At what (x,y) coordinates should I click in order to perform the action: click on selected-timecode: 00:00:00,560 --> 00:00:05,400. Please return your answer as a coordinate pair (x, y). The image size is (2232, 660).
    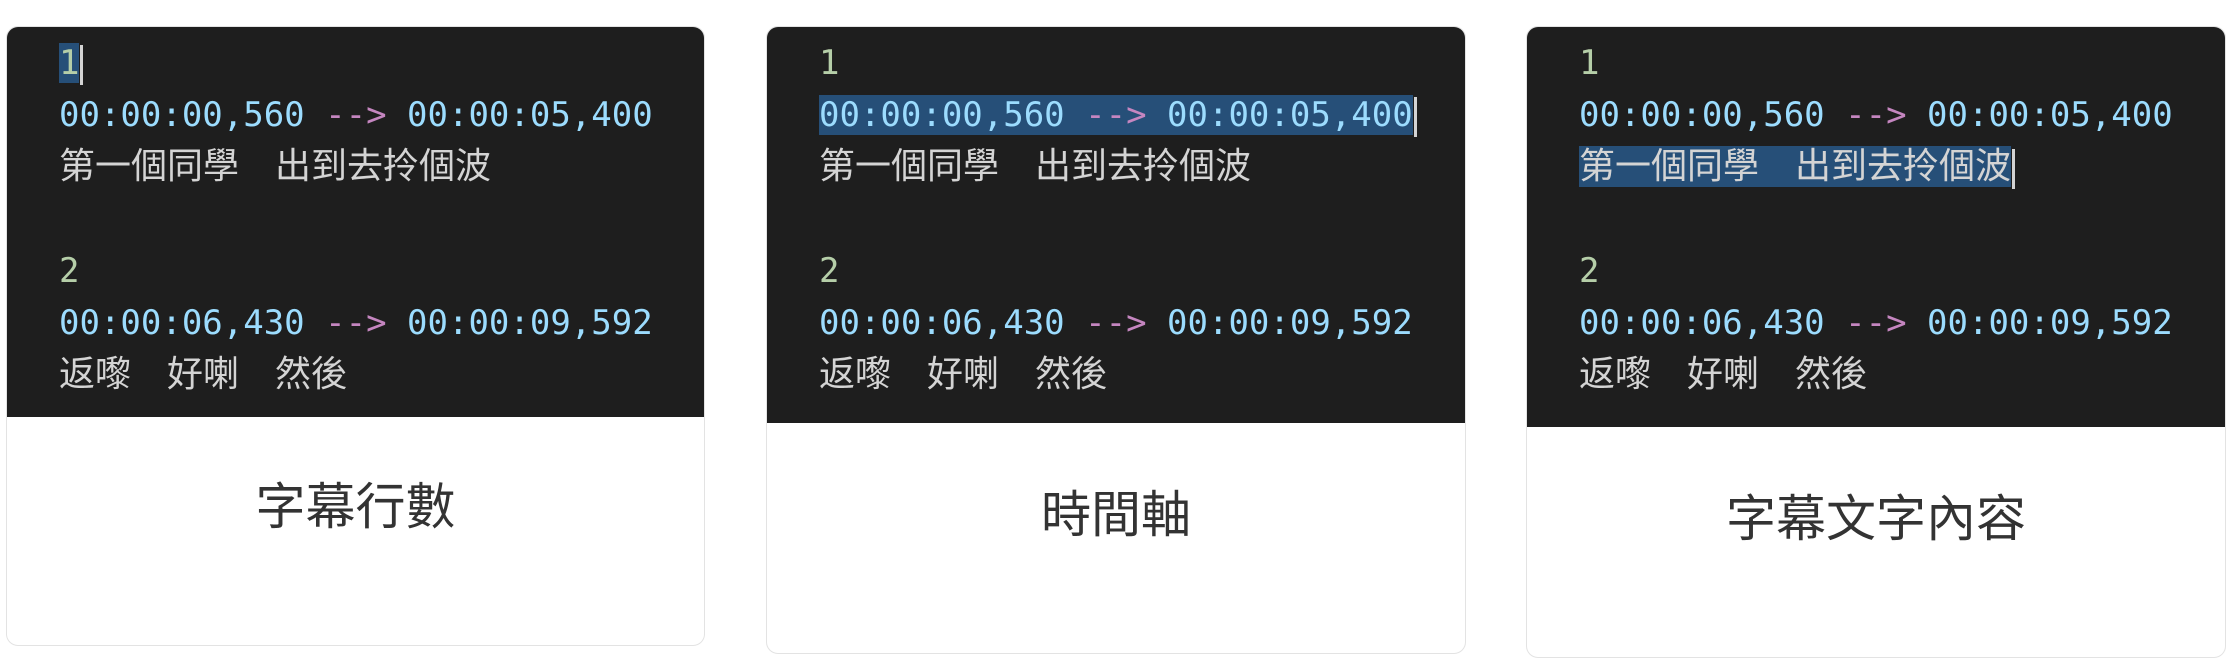
    Looking at the image, I should click on (1116, 115).